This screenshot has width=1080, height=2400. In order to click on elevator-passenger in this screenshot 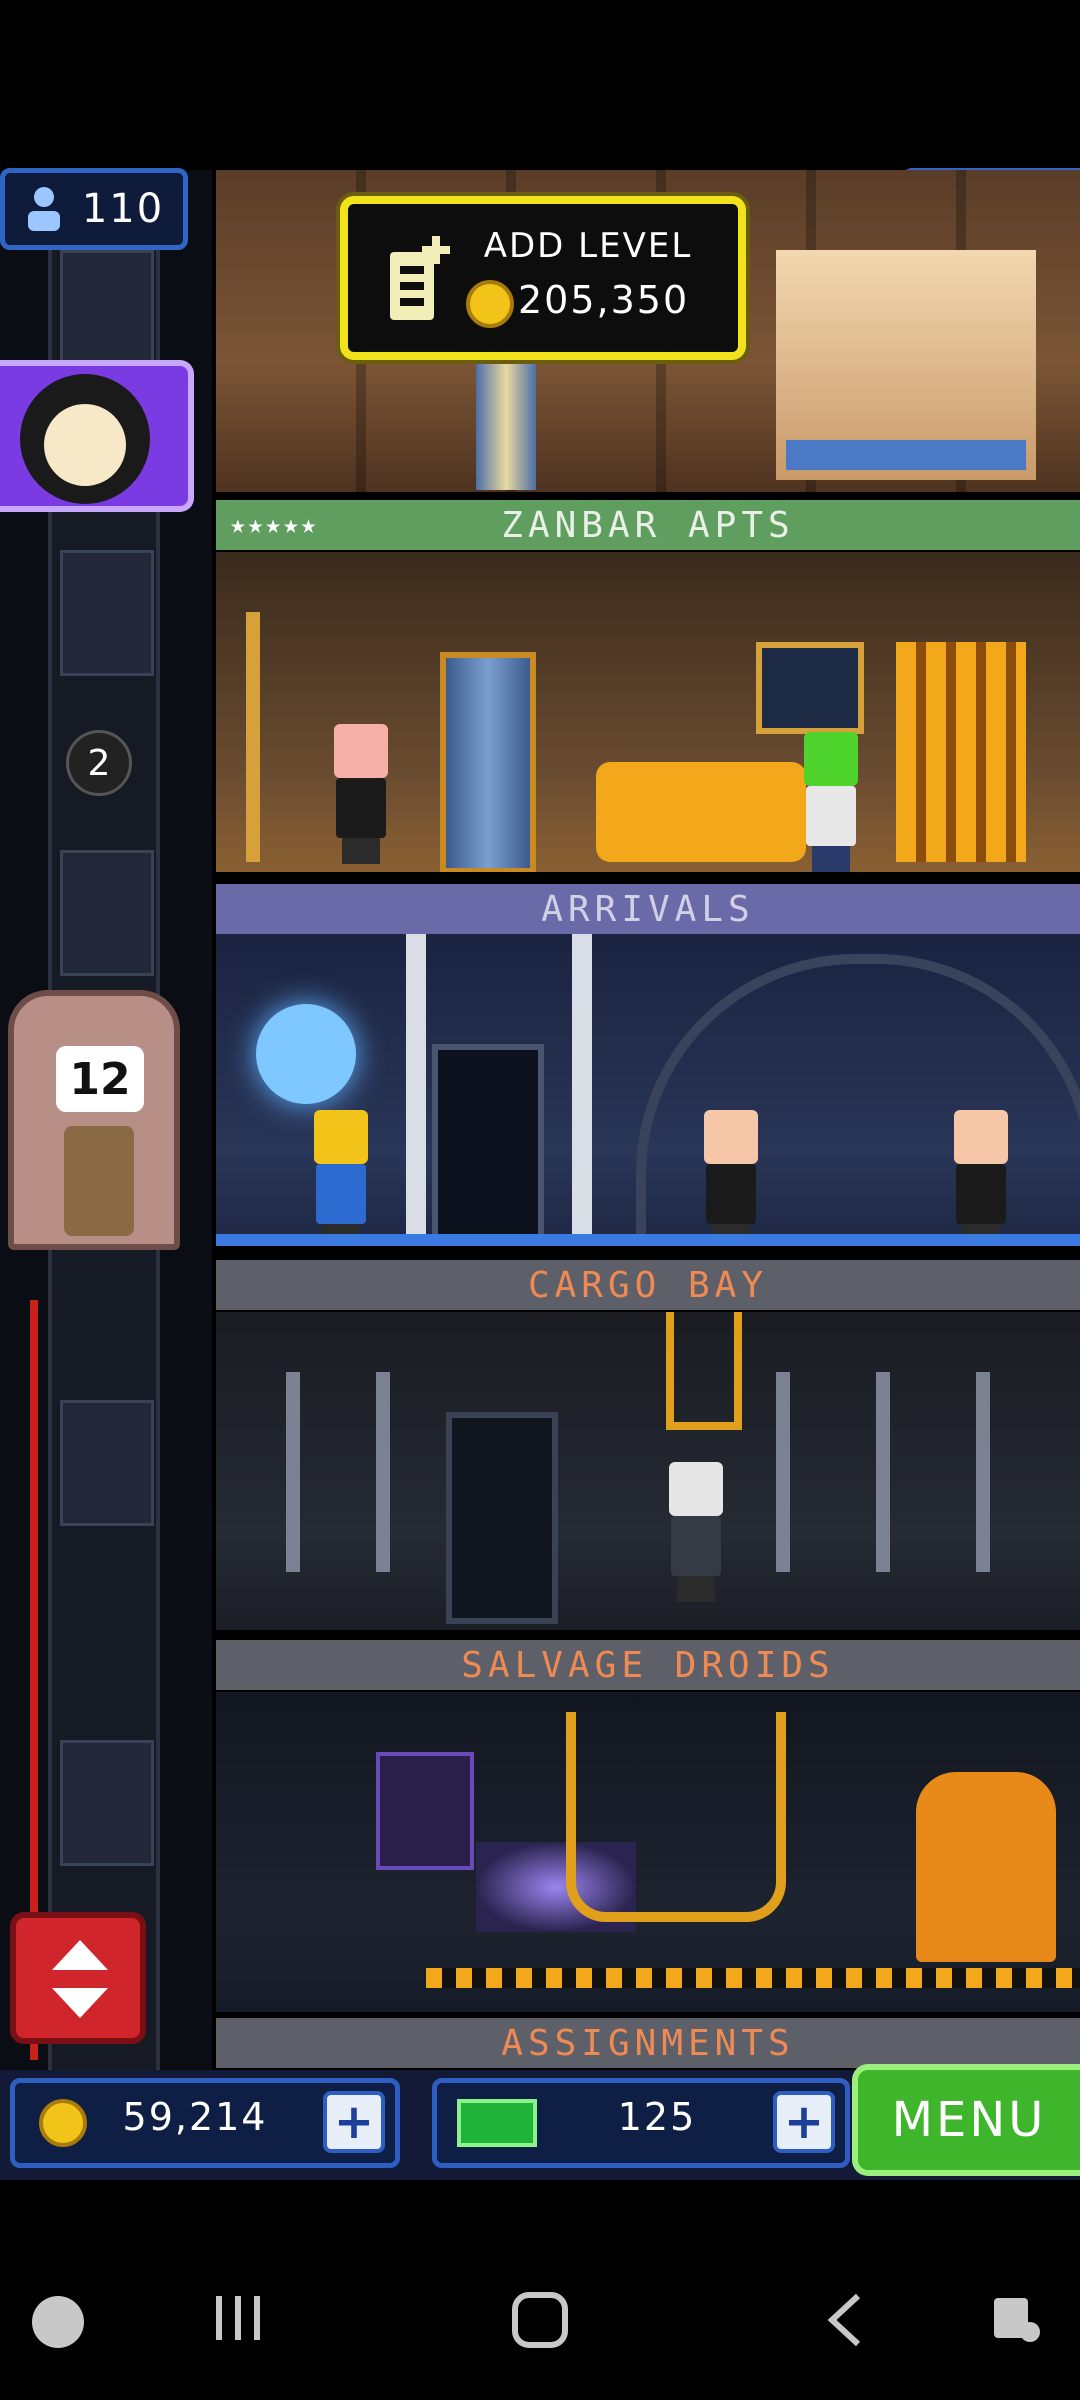, I will do `click(99, 1181)`.